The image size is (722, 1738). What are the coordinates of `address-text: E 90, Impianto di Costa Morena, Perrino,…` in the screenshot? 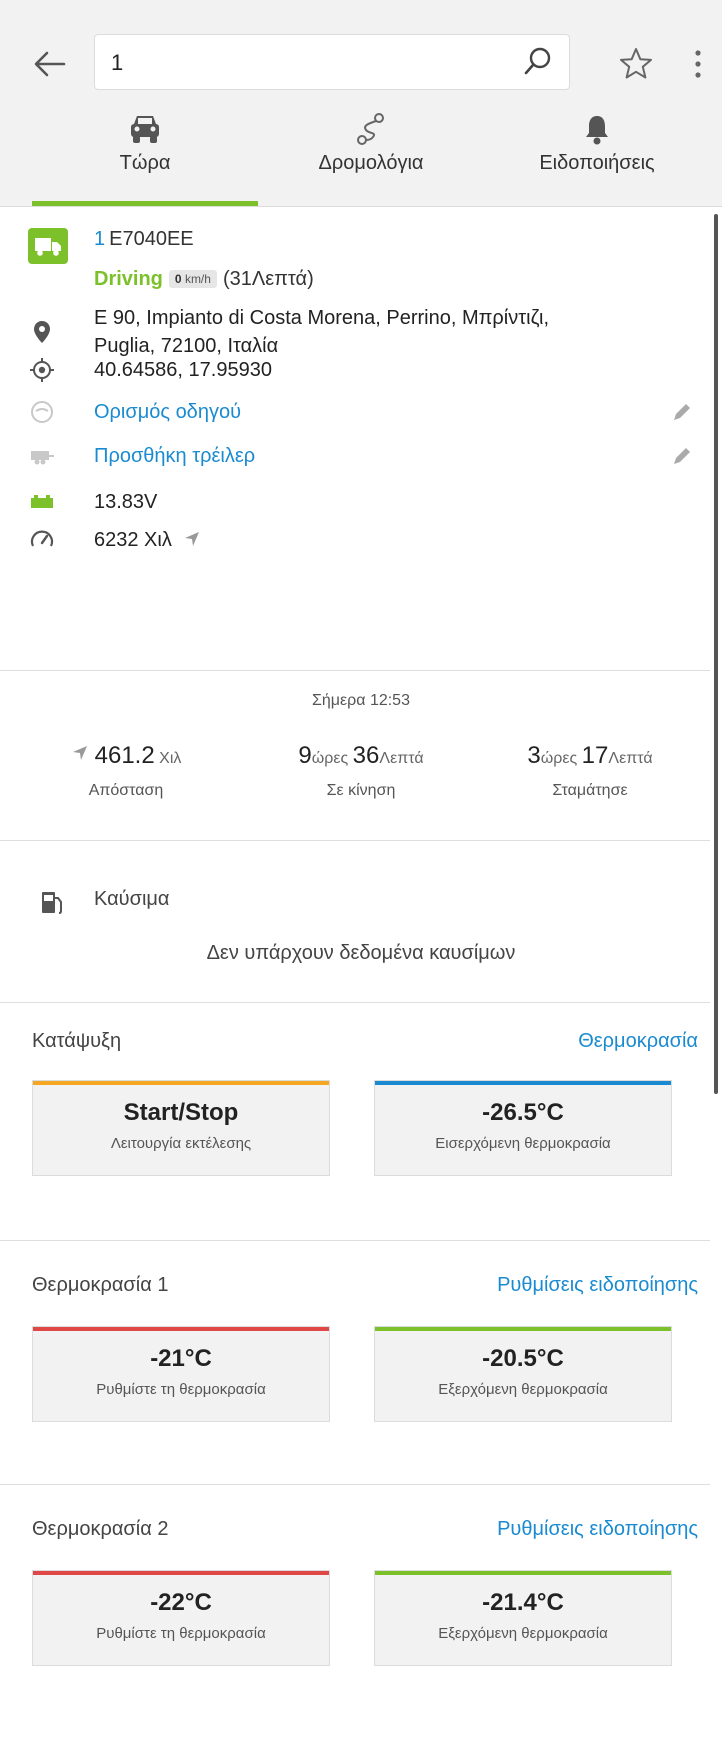 It's located at (321, 332).